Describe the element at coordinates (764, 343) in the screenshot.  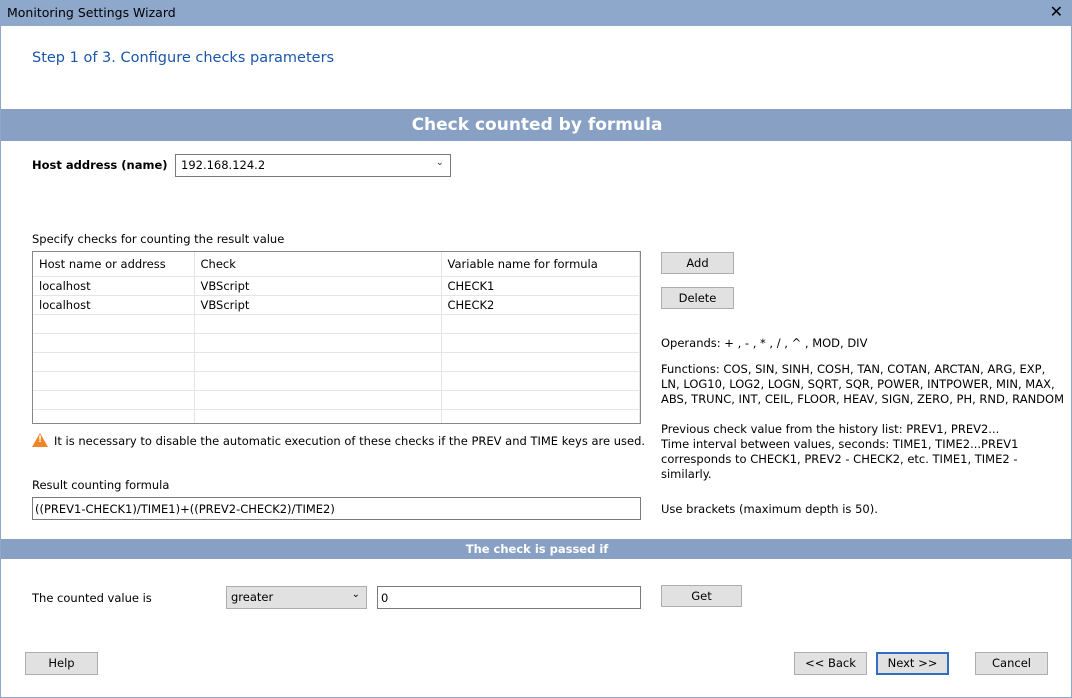
I see `operands-text: Operands: + , - , * , / , ^ , MOD, DIV` at that location.